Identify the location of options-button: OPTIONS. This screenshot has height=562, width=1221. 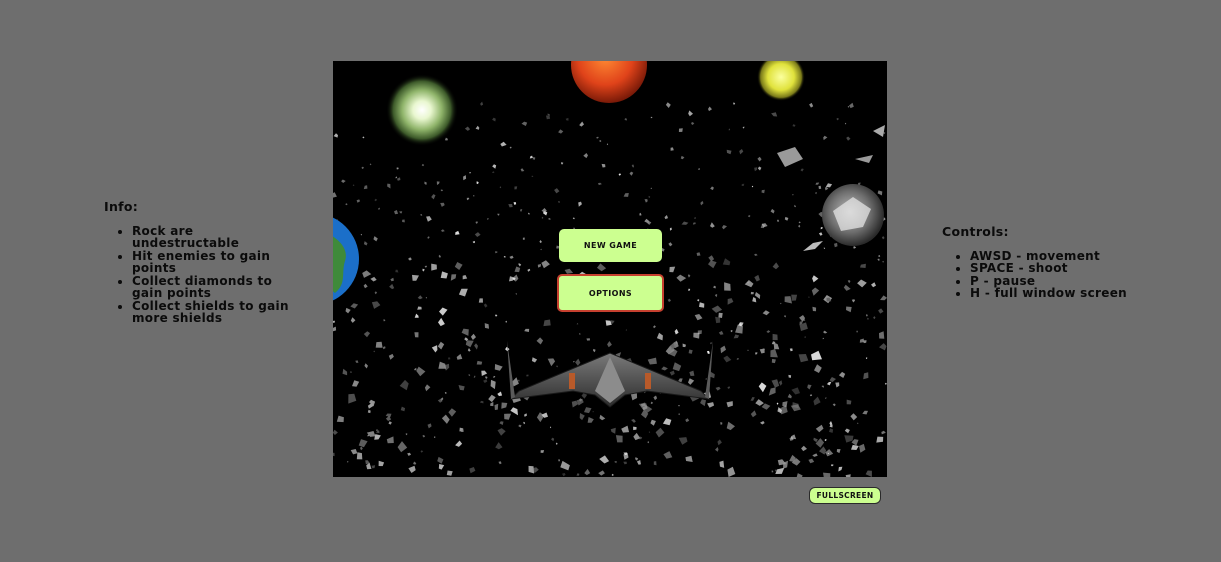
(610, 293).